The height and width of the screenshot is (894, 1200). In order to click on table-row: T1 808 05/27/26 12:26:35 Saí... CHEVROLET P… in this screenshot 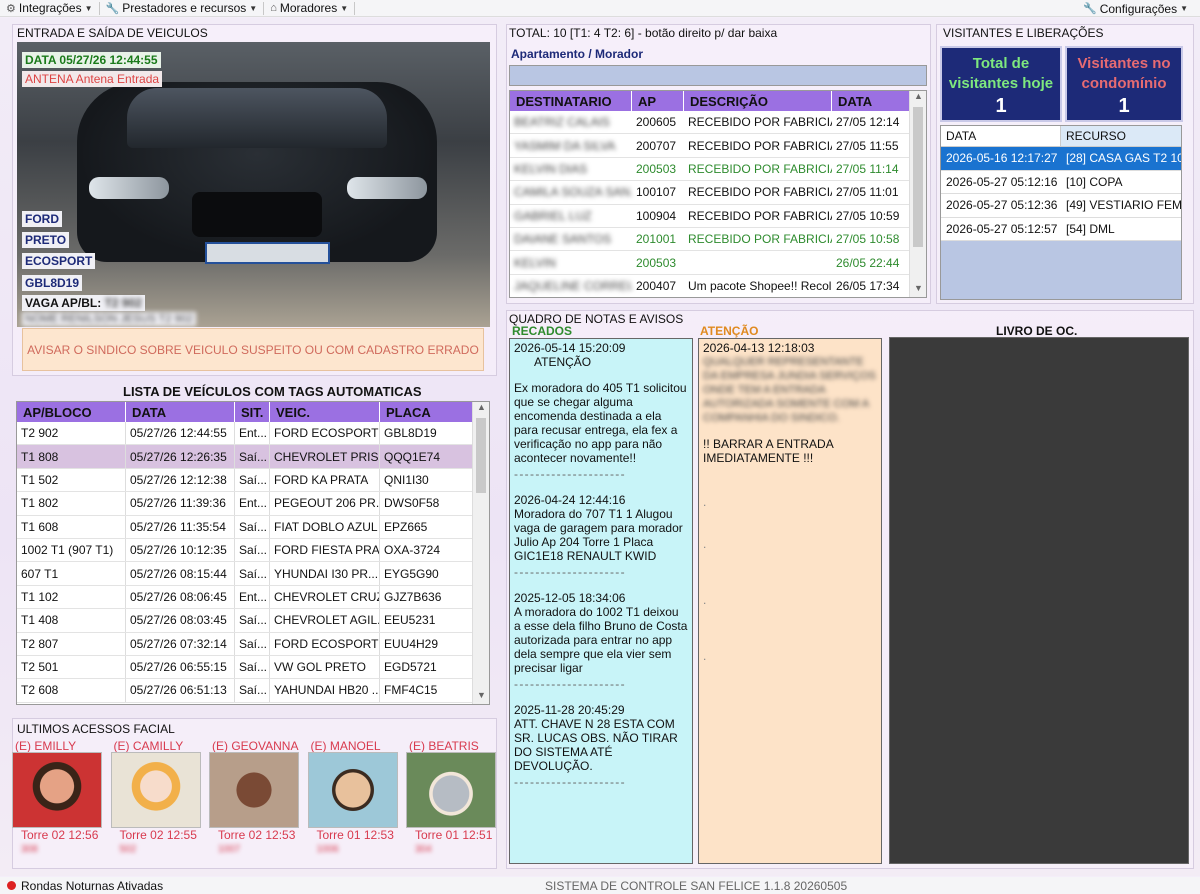, I will do `click(253, 457)`.